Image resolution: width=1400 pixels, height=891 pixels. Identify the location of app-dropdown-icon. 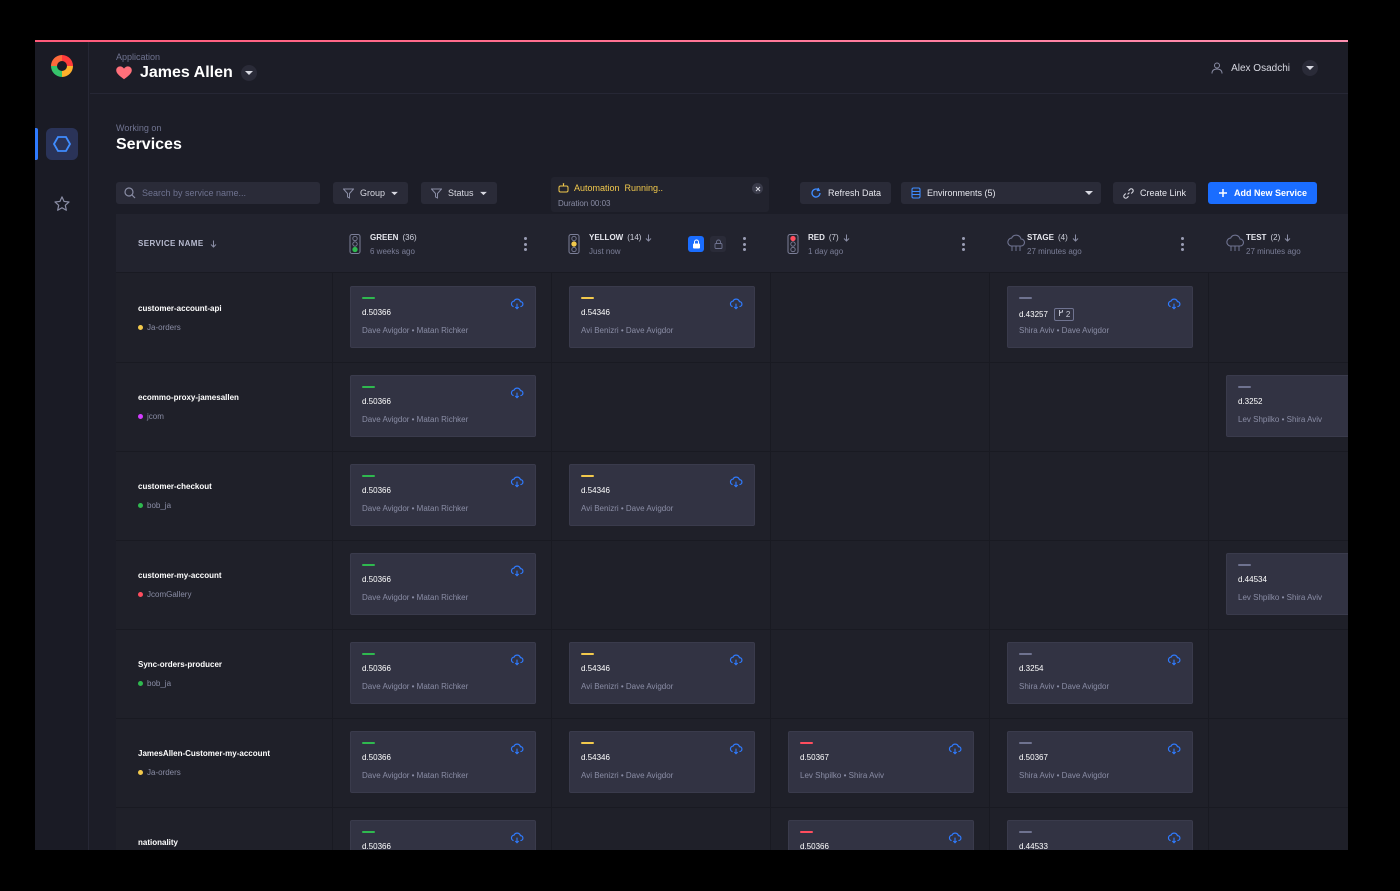
(248, 73).